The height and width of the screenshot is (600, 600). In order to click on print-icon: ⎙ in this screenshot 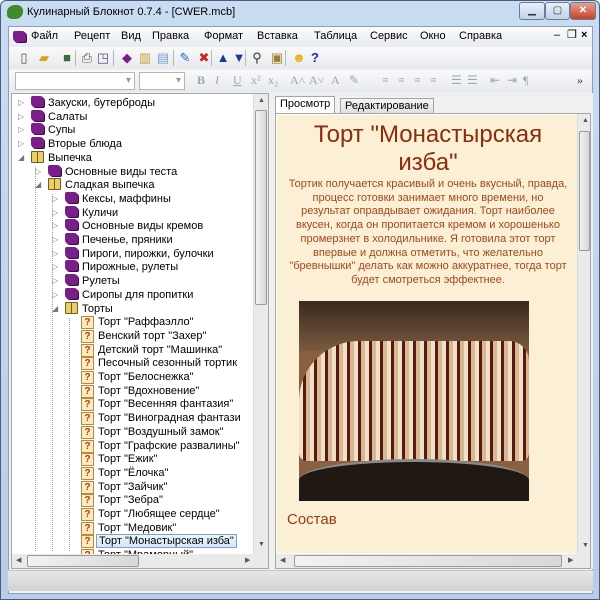, I will do `click(87, 58)`.